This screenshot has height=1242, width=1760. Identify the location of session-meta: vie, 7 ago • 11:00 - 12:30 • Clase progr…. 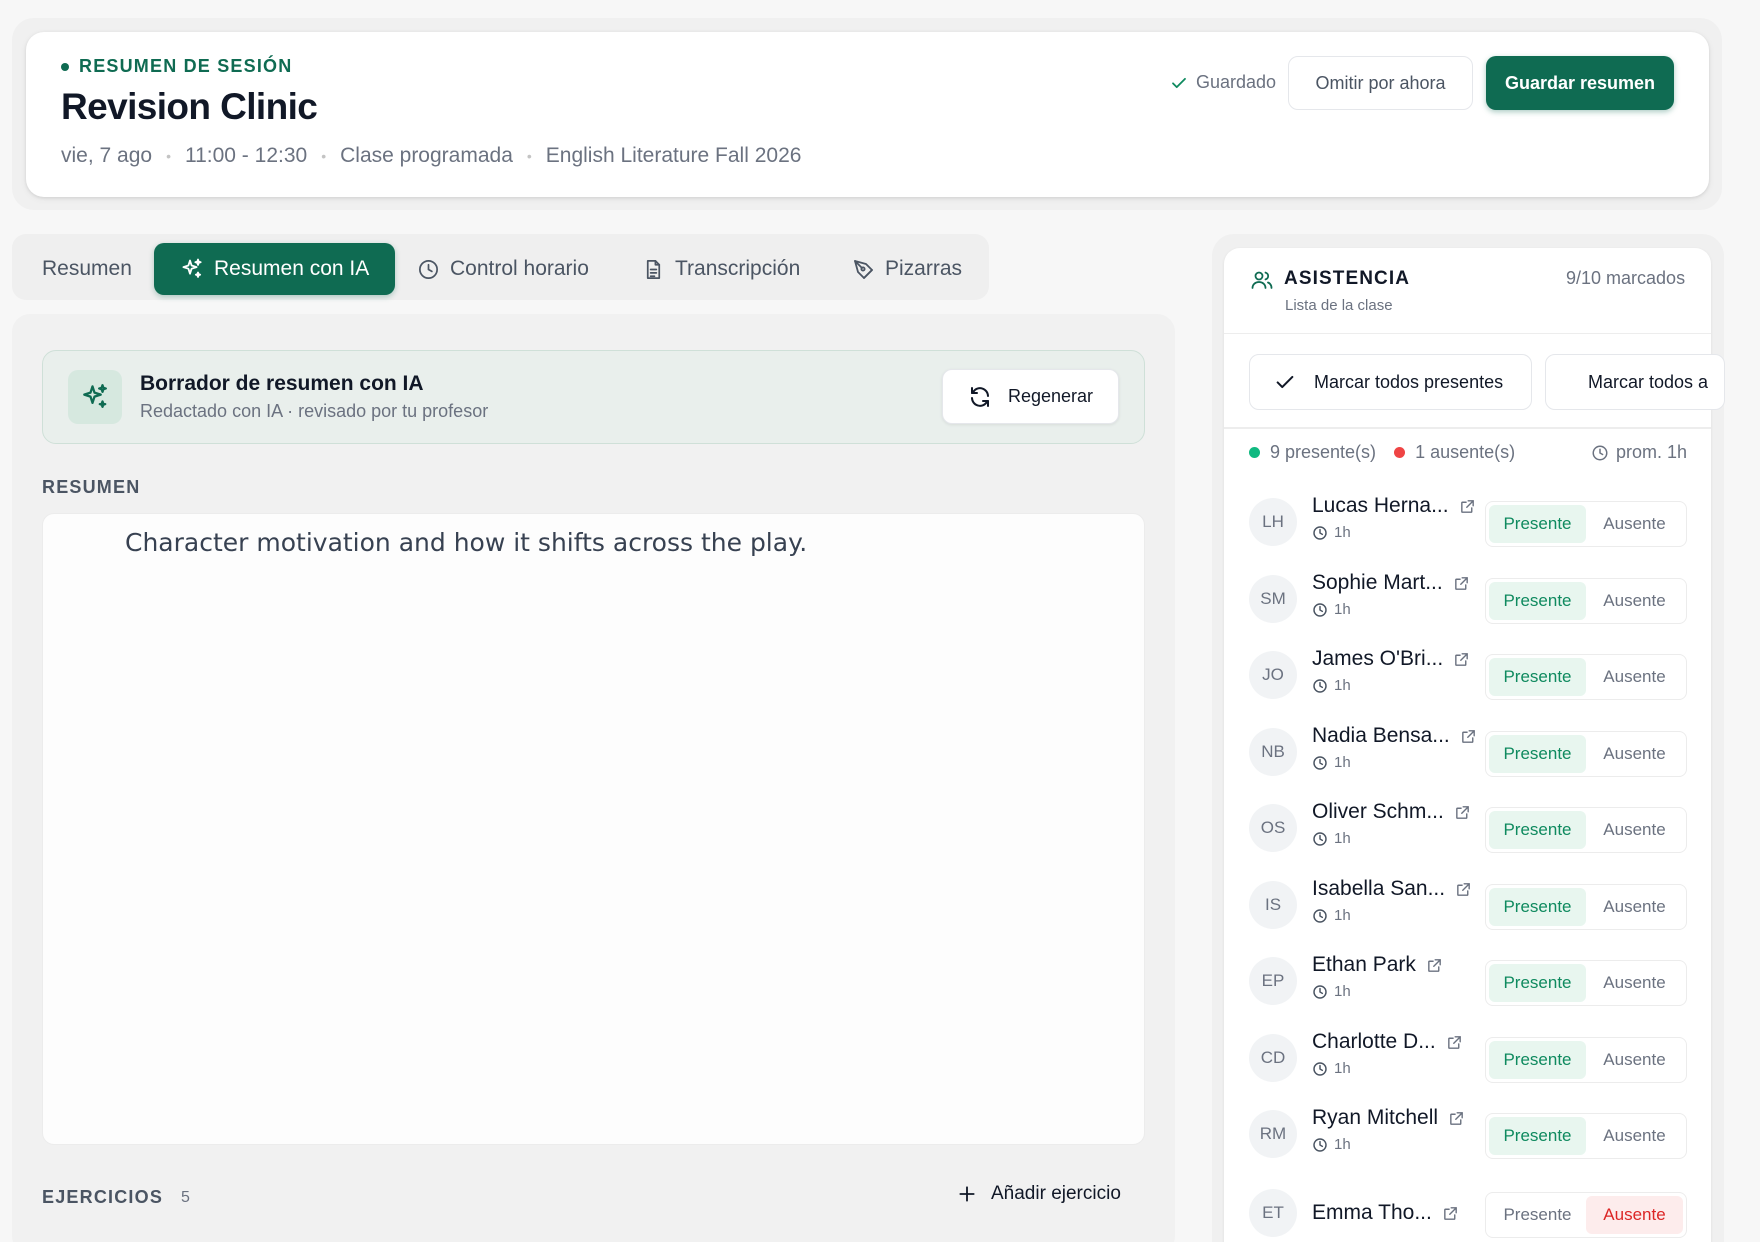
(431, 156).